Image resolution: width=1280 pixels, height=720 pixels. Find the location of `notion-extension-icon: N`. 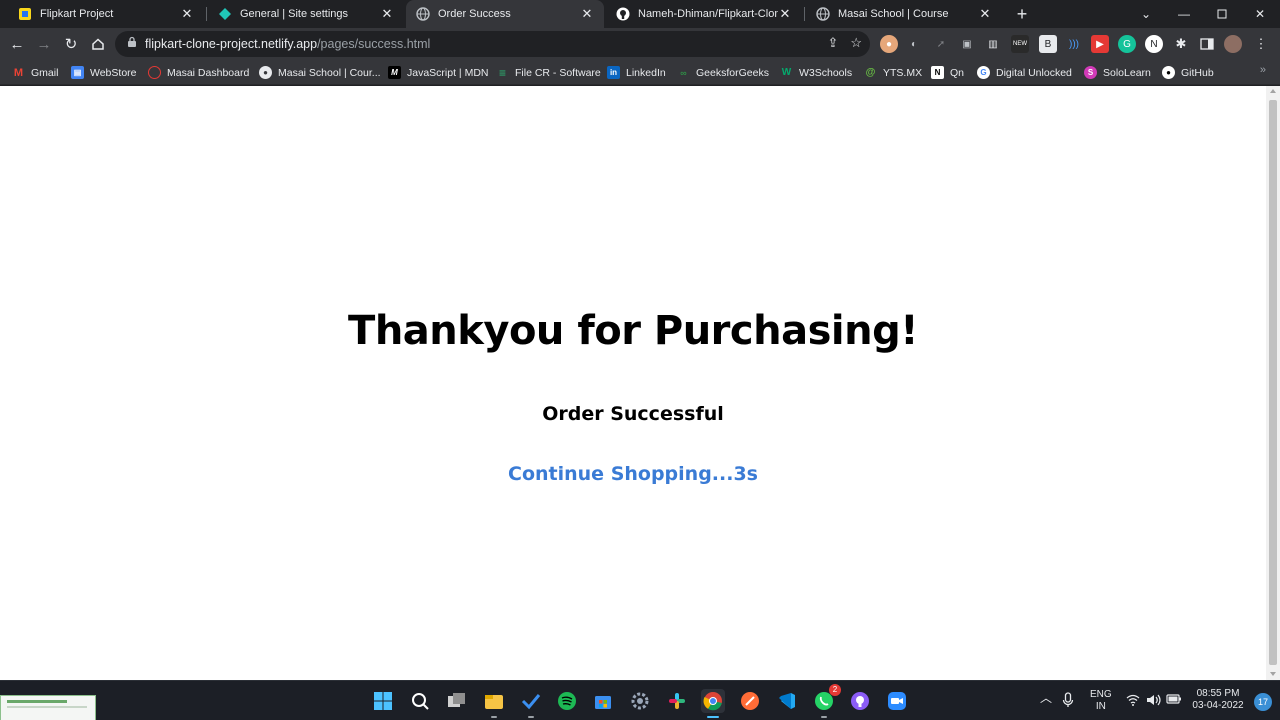

notion-extension-icon: N is located at coordinates (1154, 44).